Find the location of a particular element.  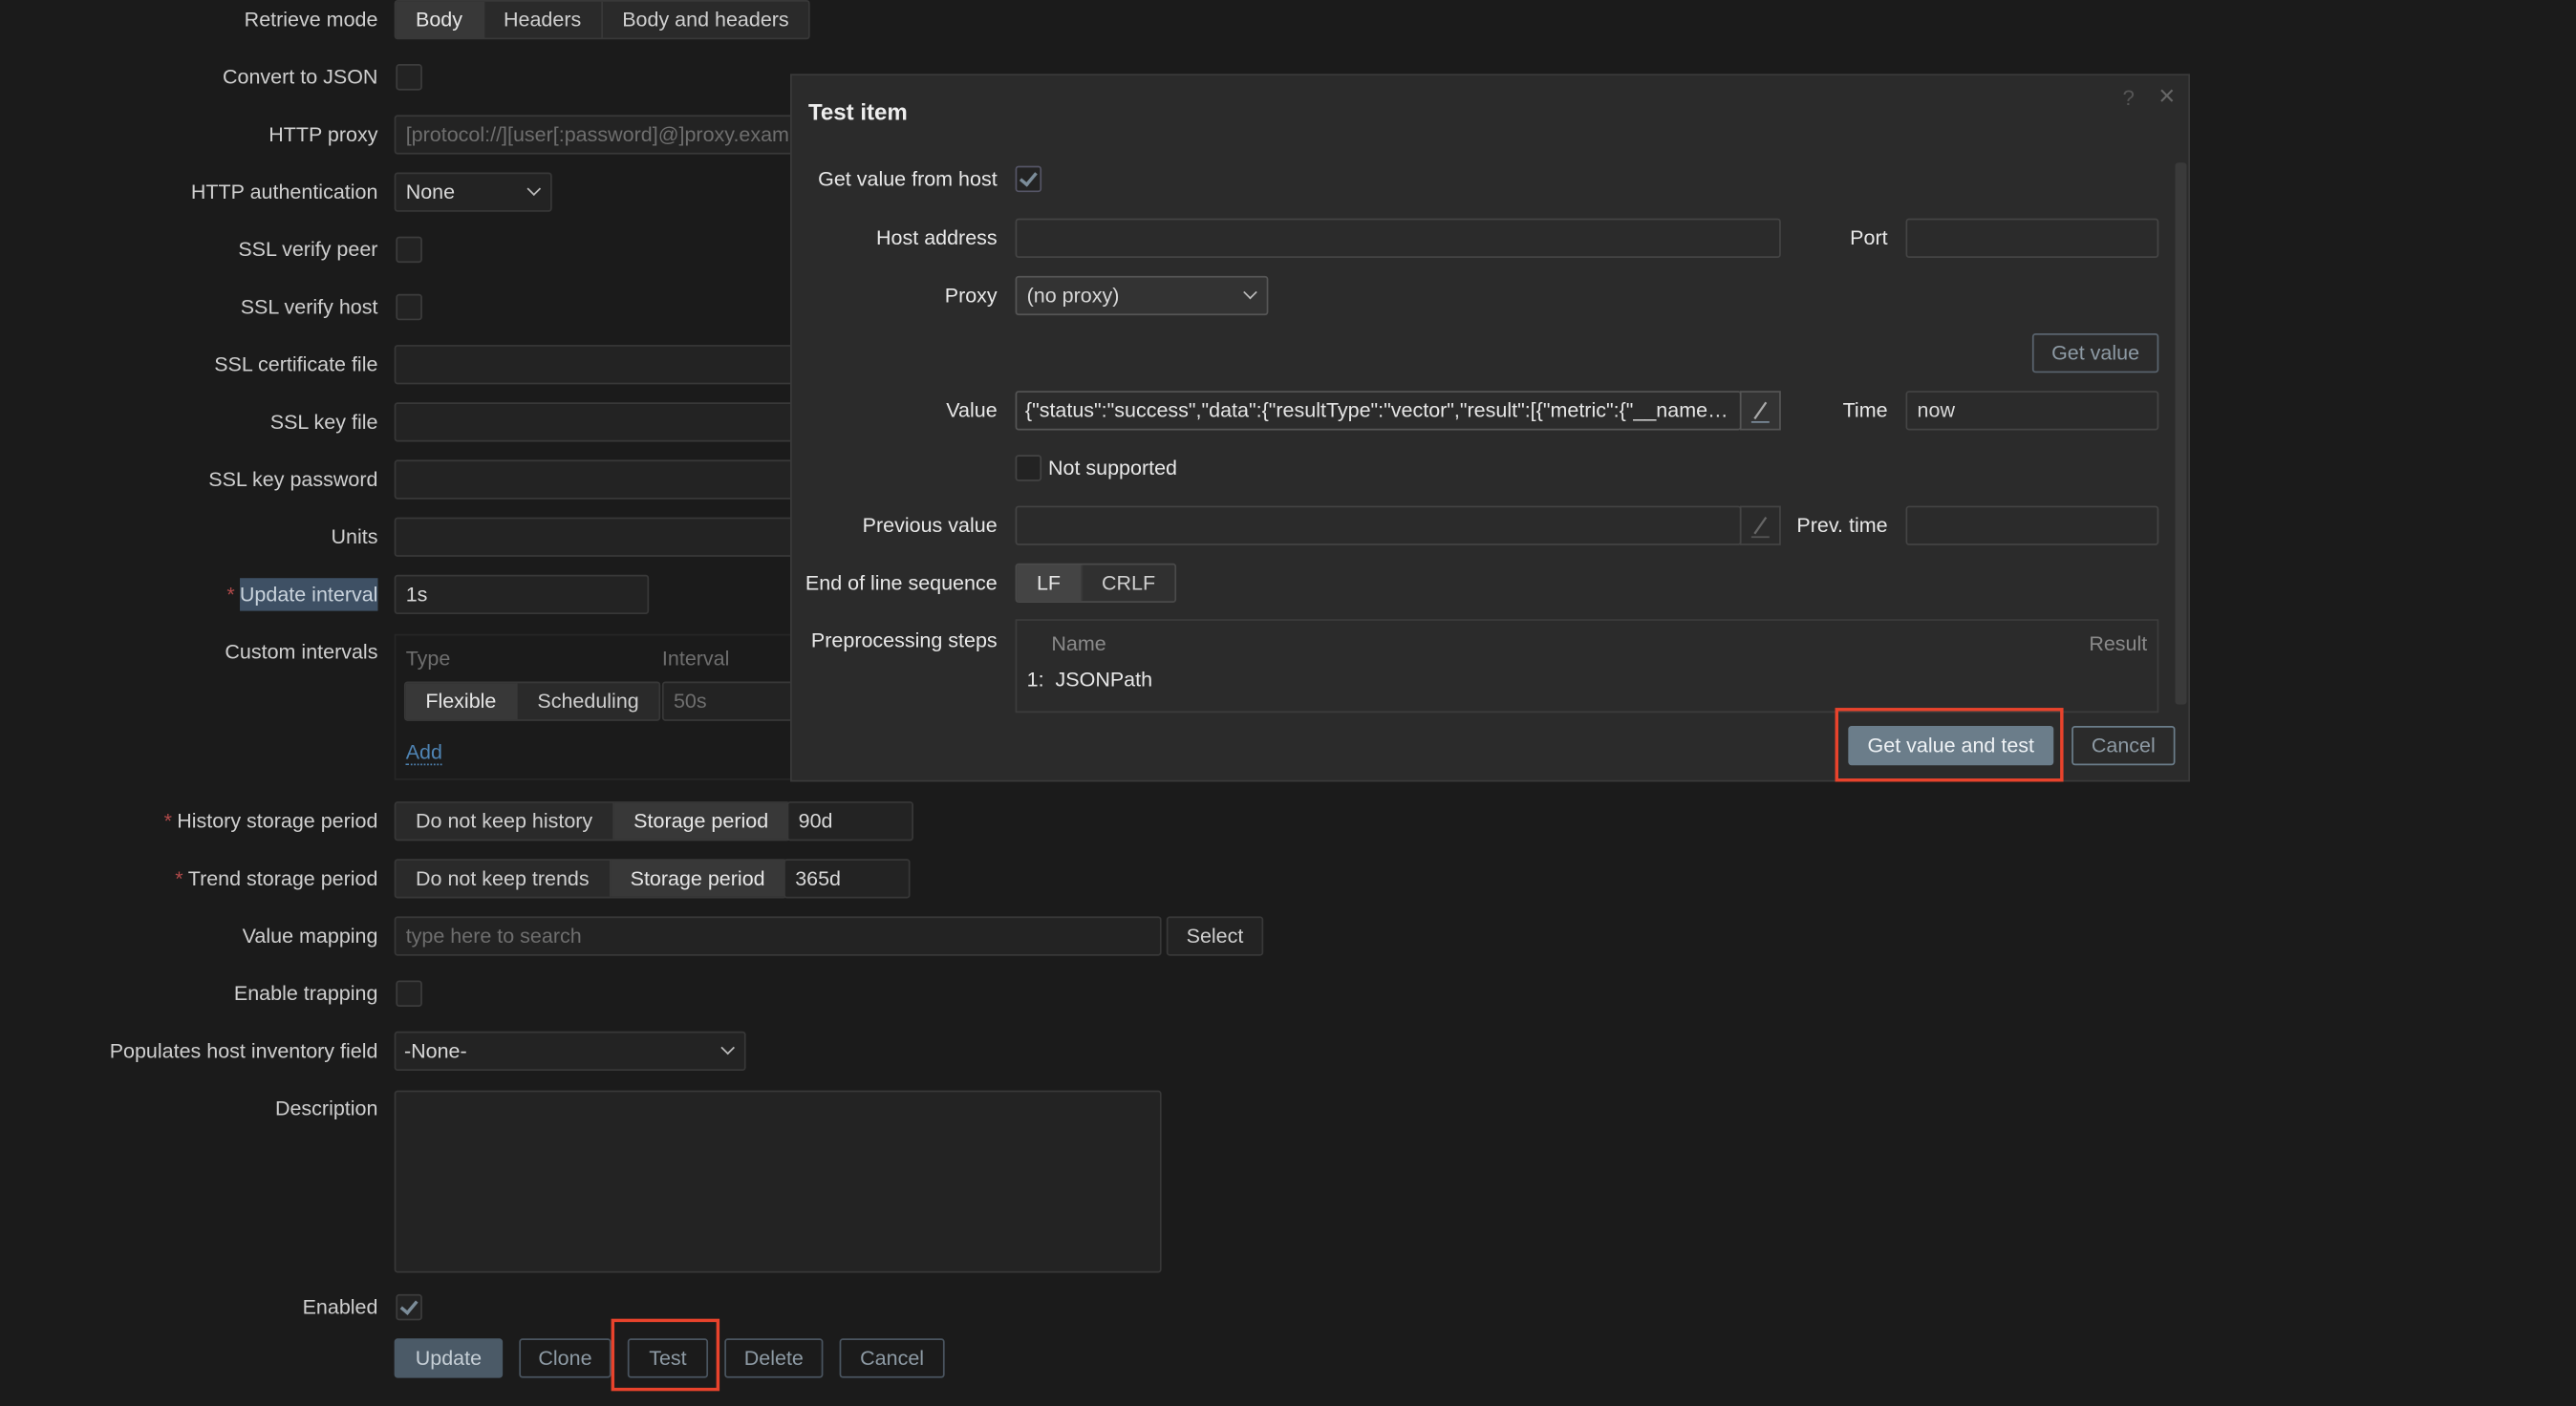

help-icon: ? is located at coordinates (2128, 97).